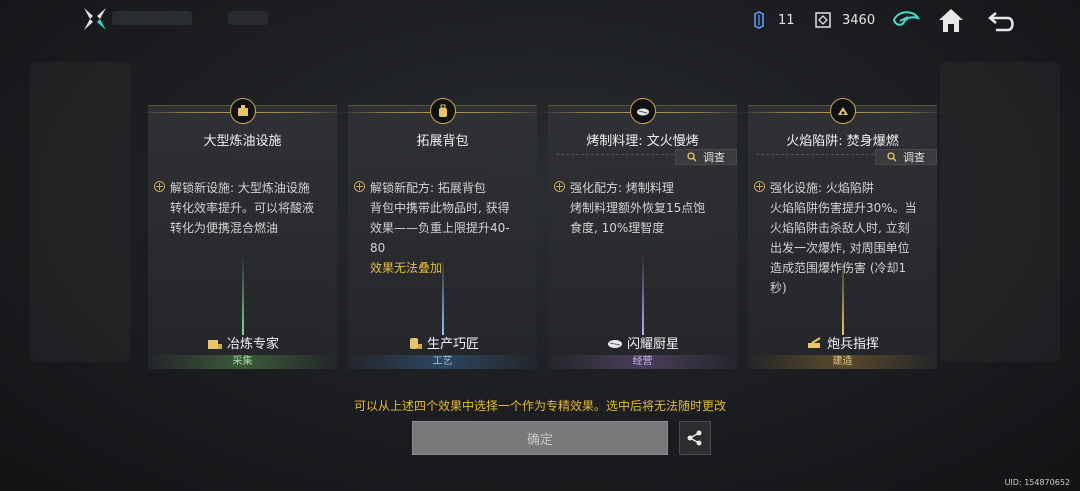 This screenshot has height=491, width=1080. What do you see at coordinates (248, 18) in the screenshot?
I see `blurred-subtitle` at bounding box center [248, 18].